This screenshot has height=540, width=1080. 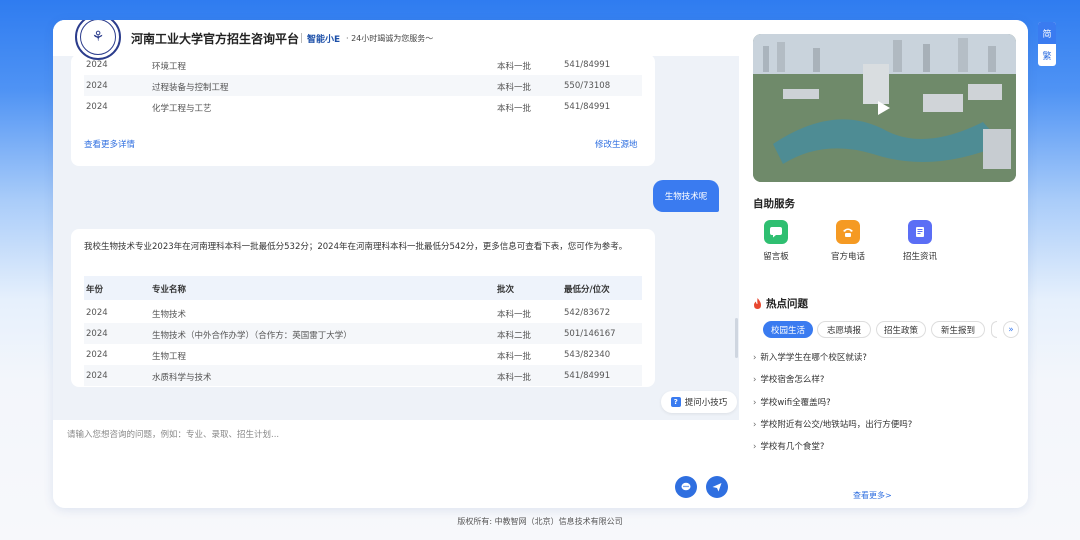 What do you see at coordinates (994, 329) in the screenshot?
I see `tab-overflow` at bounding box center [994, 329].